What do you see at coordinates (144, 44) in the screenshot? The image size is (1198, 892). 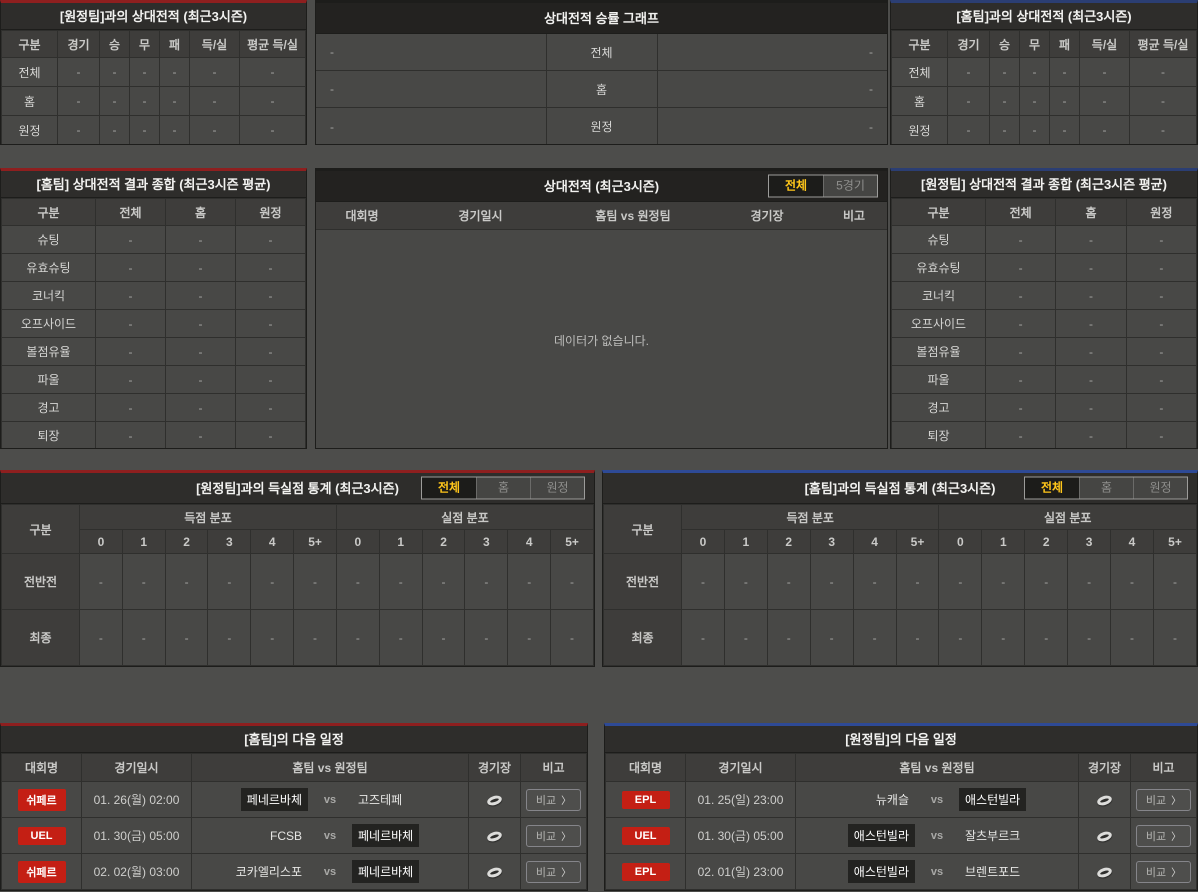 I see `col-header: 무` at bounding box center [144, 44].